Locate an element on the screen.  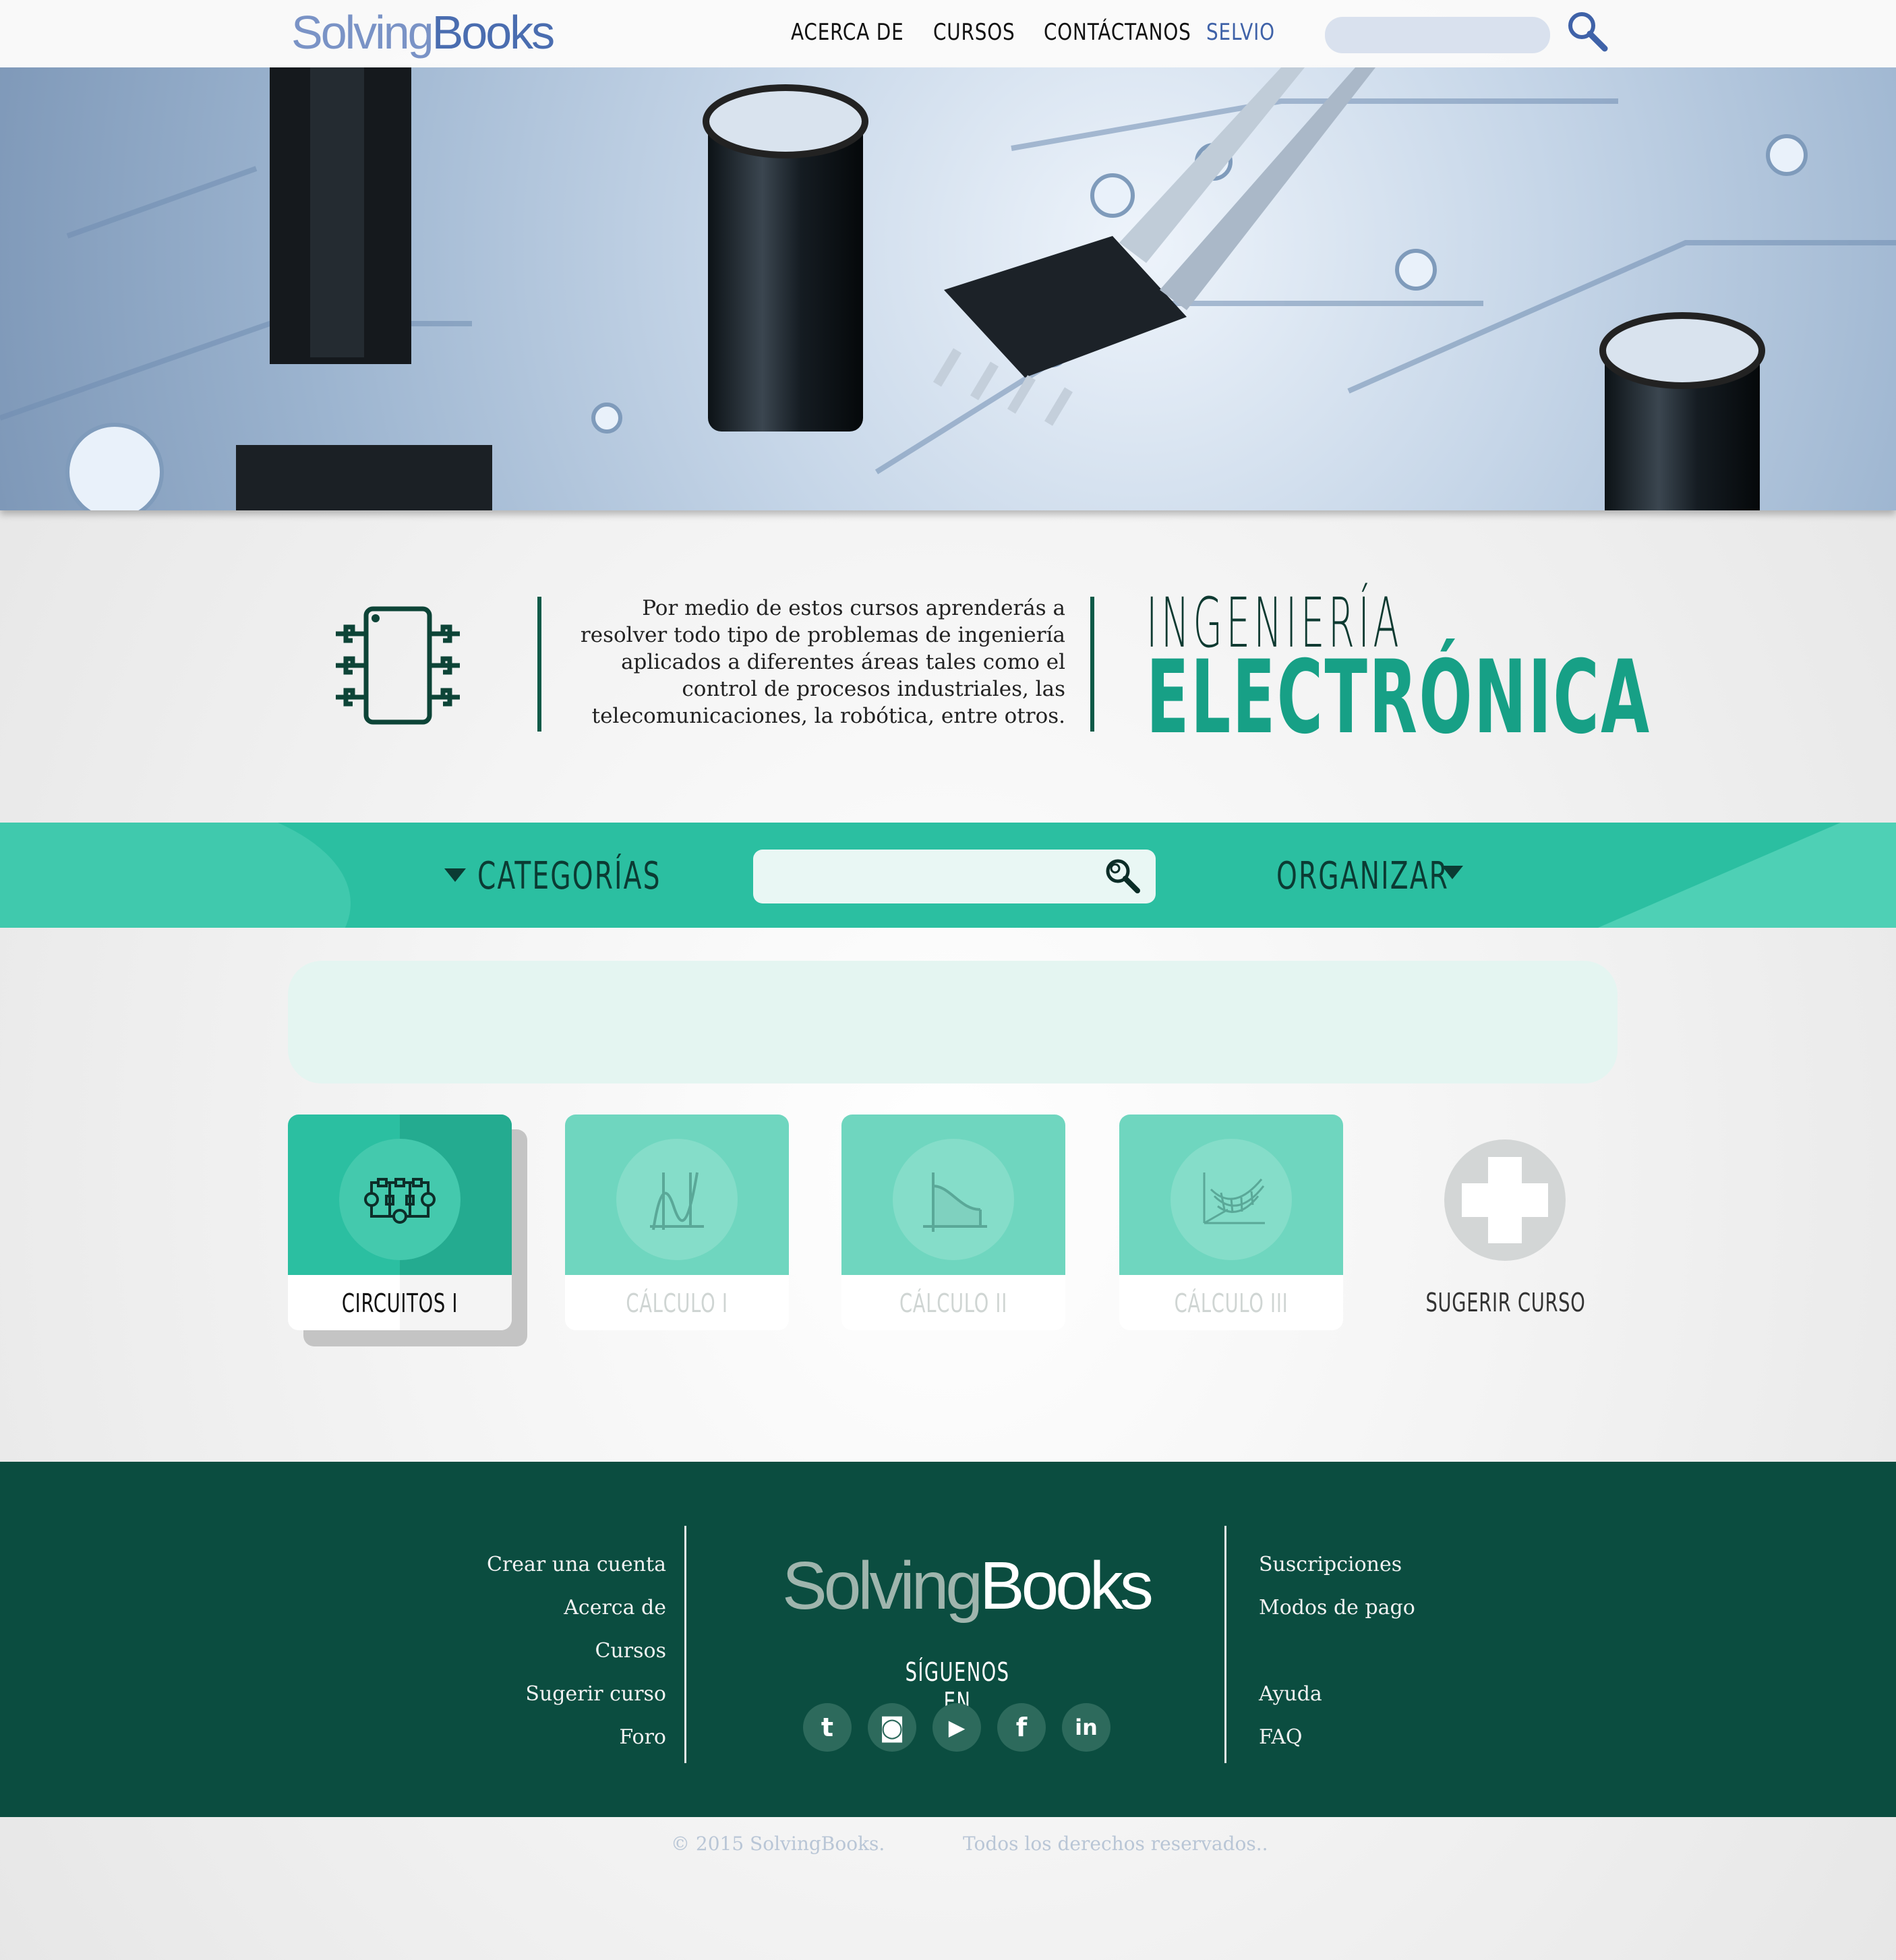
chip-icon is located at coordinates (398, 665).